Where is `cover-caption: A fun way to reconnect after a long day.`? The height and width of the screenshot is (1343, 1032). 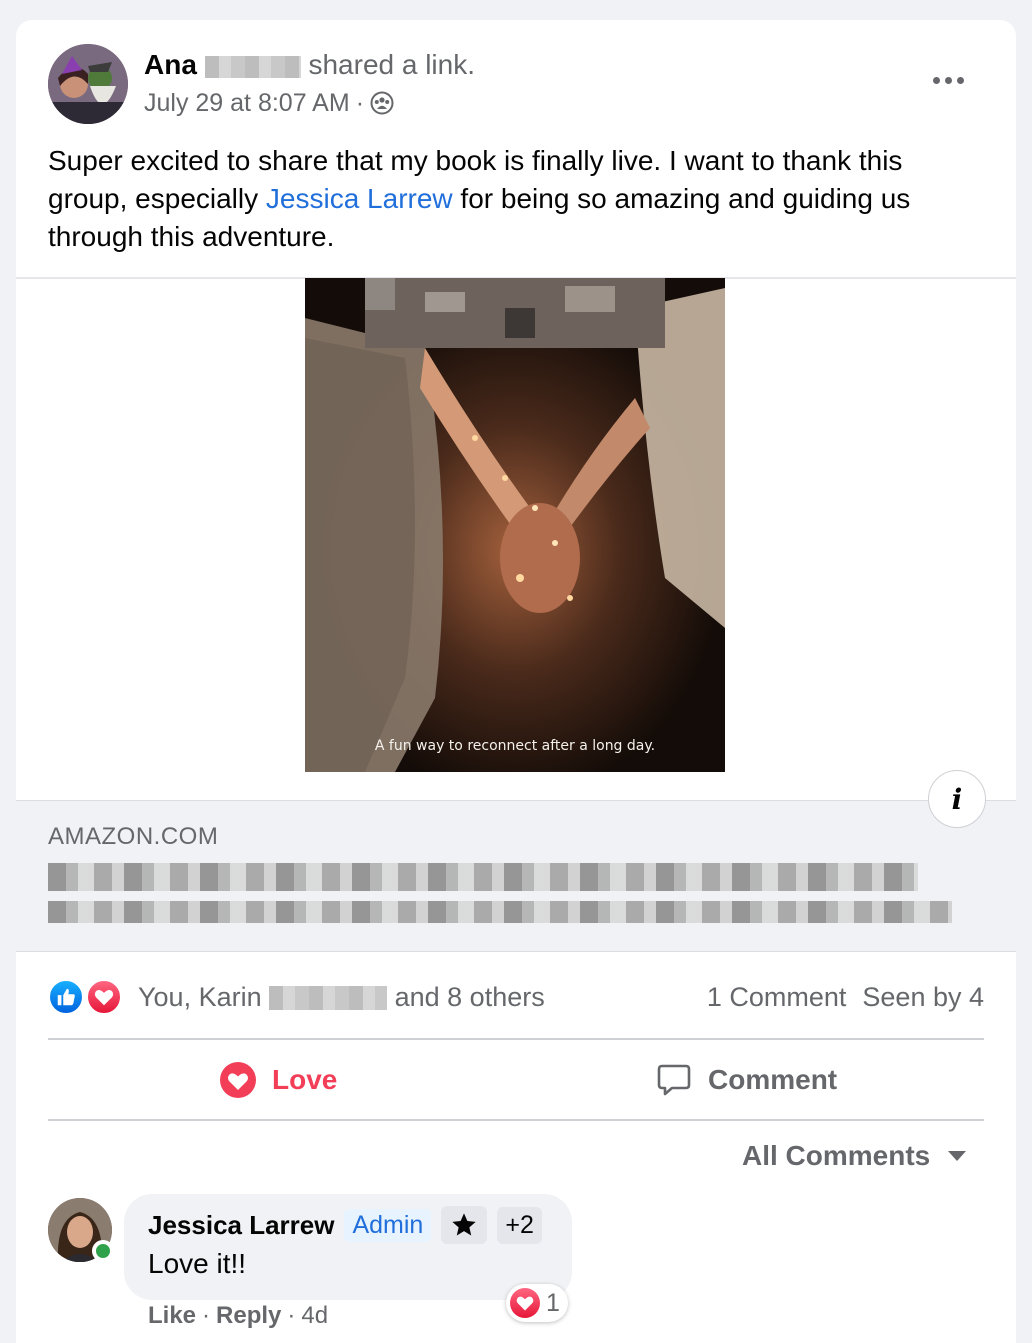
cover-caption: A fun way to reconnect after a long day. is located at coordinates (515, 746).